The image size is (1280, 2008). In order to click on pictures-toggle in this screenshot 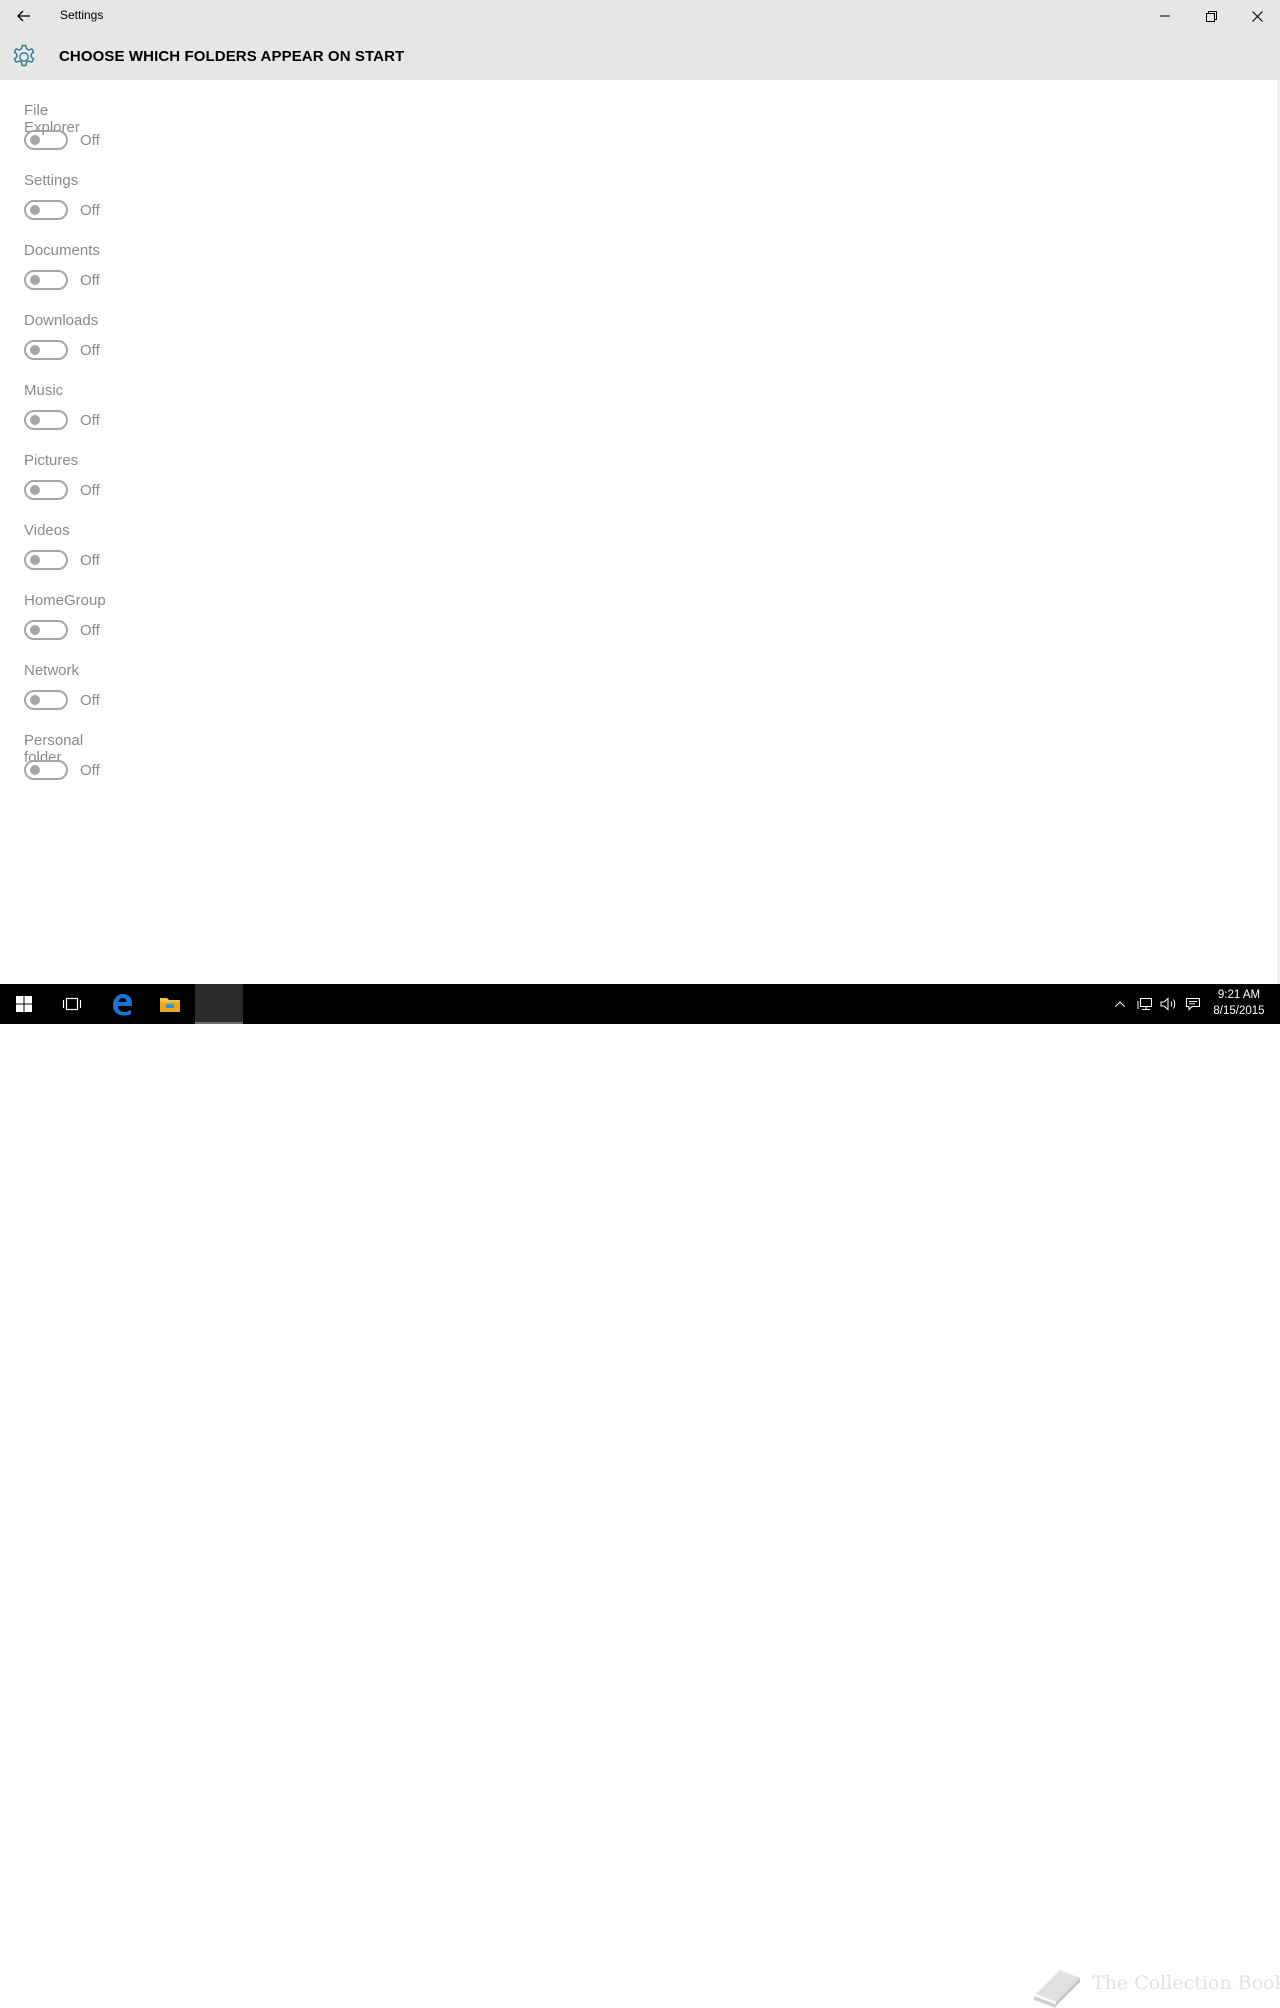, I will do `click(46, 490)`.